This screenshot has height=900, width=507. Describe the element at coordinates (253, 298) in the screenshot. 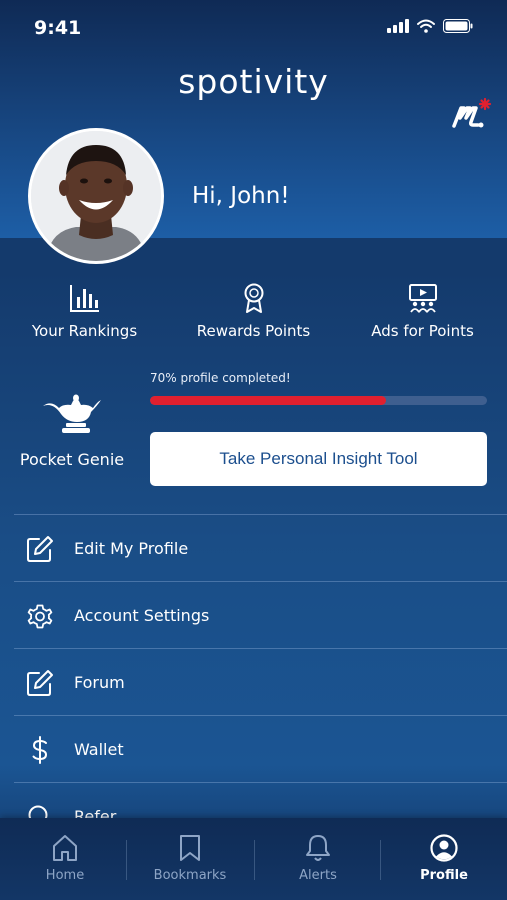

I see `award-ribbon-icon` at that location.